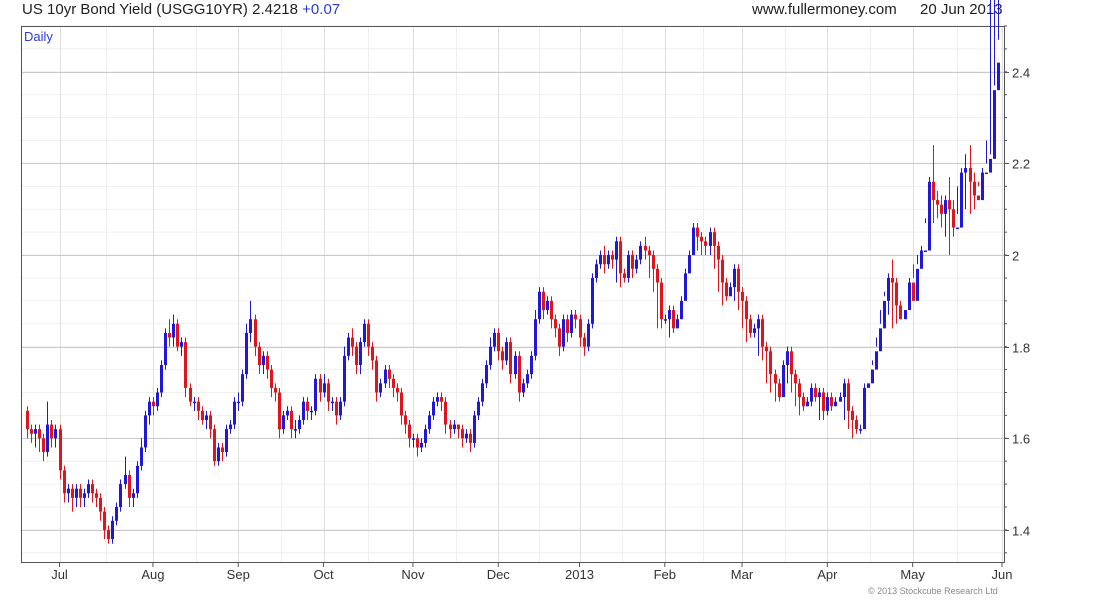  What do you see at coordinates (665, 574) in the screenshot?
I see `x-tick-label: Feb` at bounding box center [665, 574].